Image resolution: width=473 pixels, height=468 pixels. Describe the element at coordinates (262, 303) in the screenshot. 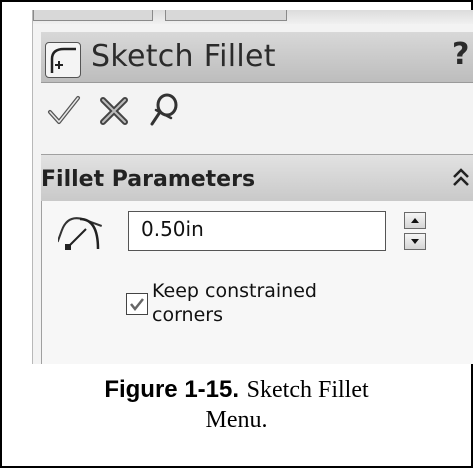

I see `keep-constrained-corners-label: Keep constrained corners` at that location.